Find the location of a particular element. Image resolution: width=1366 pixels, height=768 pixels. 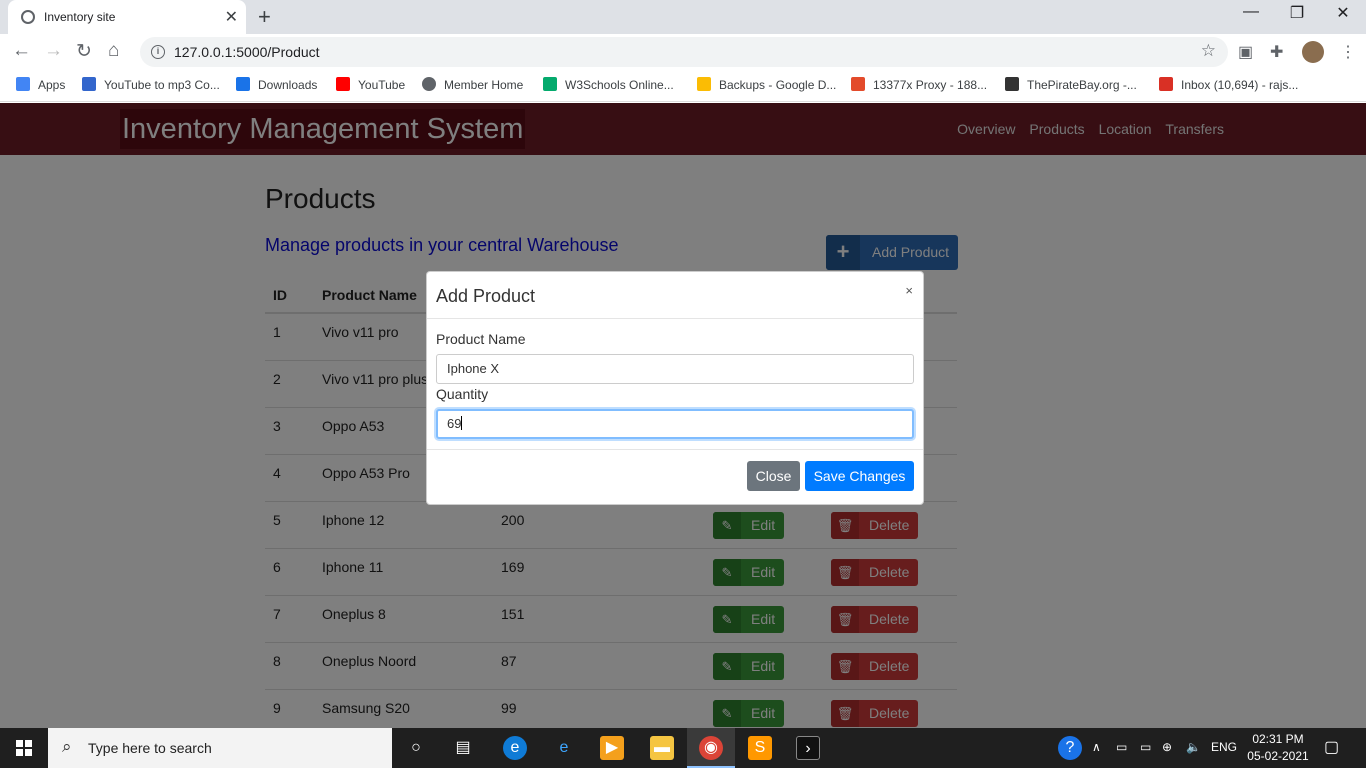

ie-icon: e is located at coordinates (564, 748).